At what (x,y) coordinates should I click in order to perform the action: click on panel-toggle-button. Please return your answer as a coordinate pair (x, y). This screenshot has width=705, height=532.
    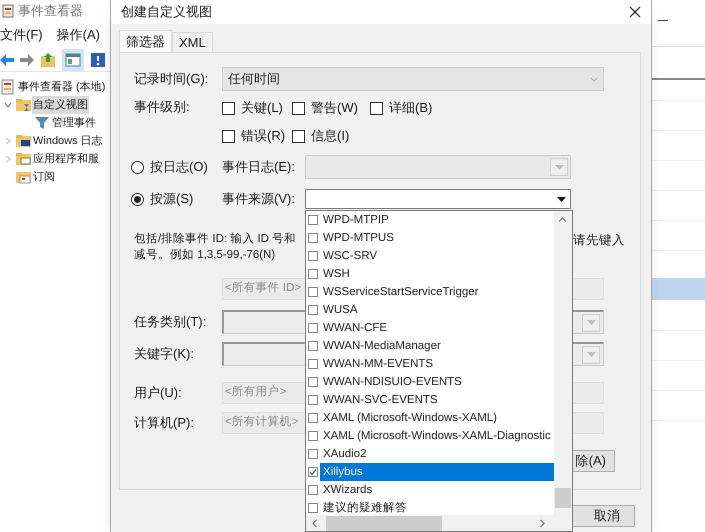
    Looking at the image, I should click on (73, 59).